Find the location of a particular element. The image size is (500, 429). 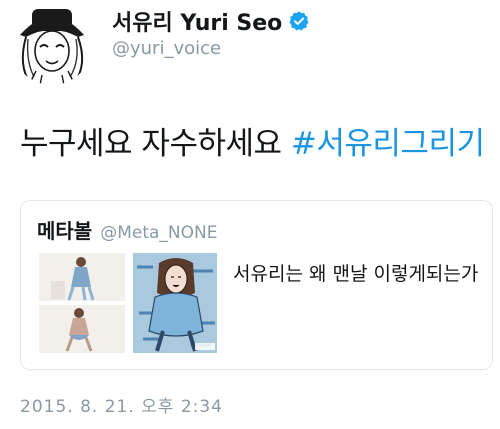

caricature-avatar-icon is located at coordinates (52, 45).